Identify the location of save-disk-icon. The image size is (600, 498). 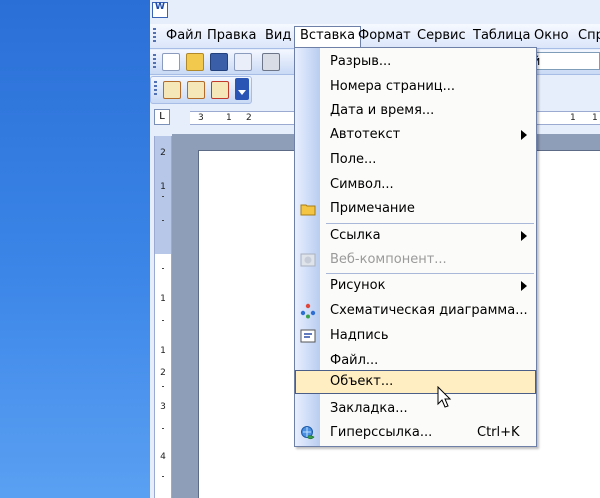
(219, 62).